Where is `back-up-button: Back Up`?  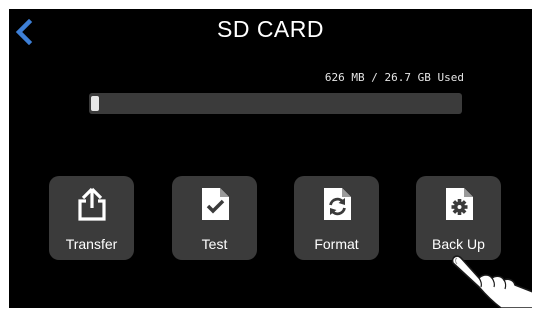
back-up-button: Back Up is located at coordinates (458, 218).